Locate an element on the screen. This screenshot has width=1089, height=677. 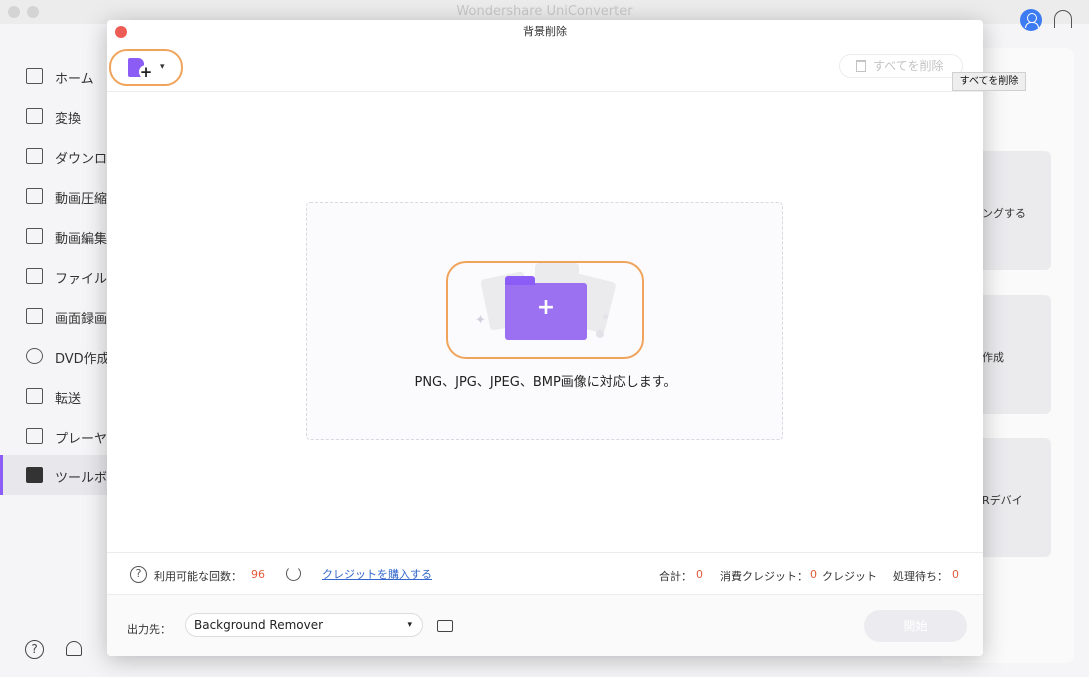
output-label: 出力先： is located at coordinates (149, 629).